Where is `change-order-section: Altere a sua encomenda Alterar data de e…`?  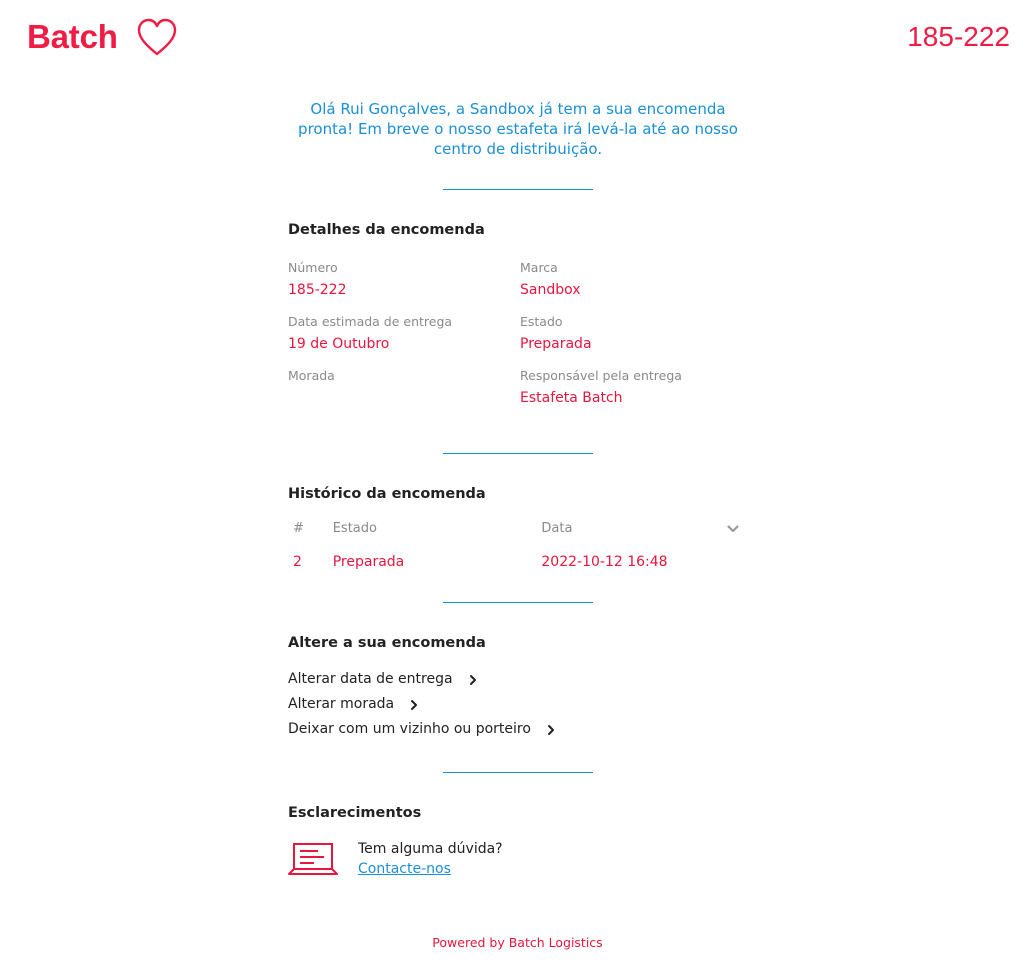
change-order-section: Altere a sua encomenda Alterar data de e… is located at coordinates (518, 687).